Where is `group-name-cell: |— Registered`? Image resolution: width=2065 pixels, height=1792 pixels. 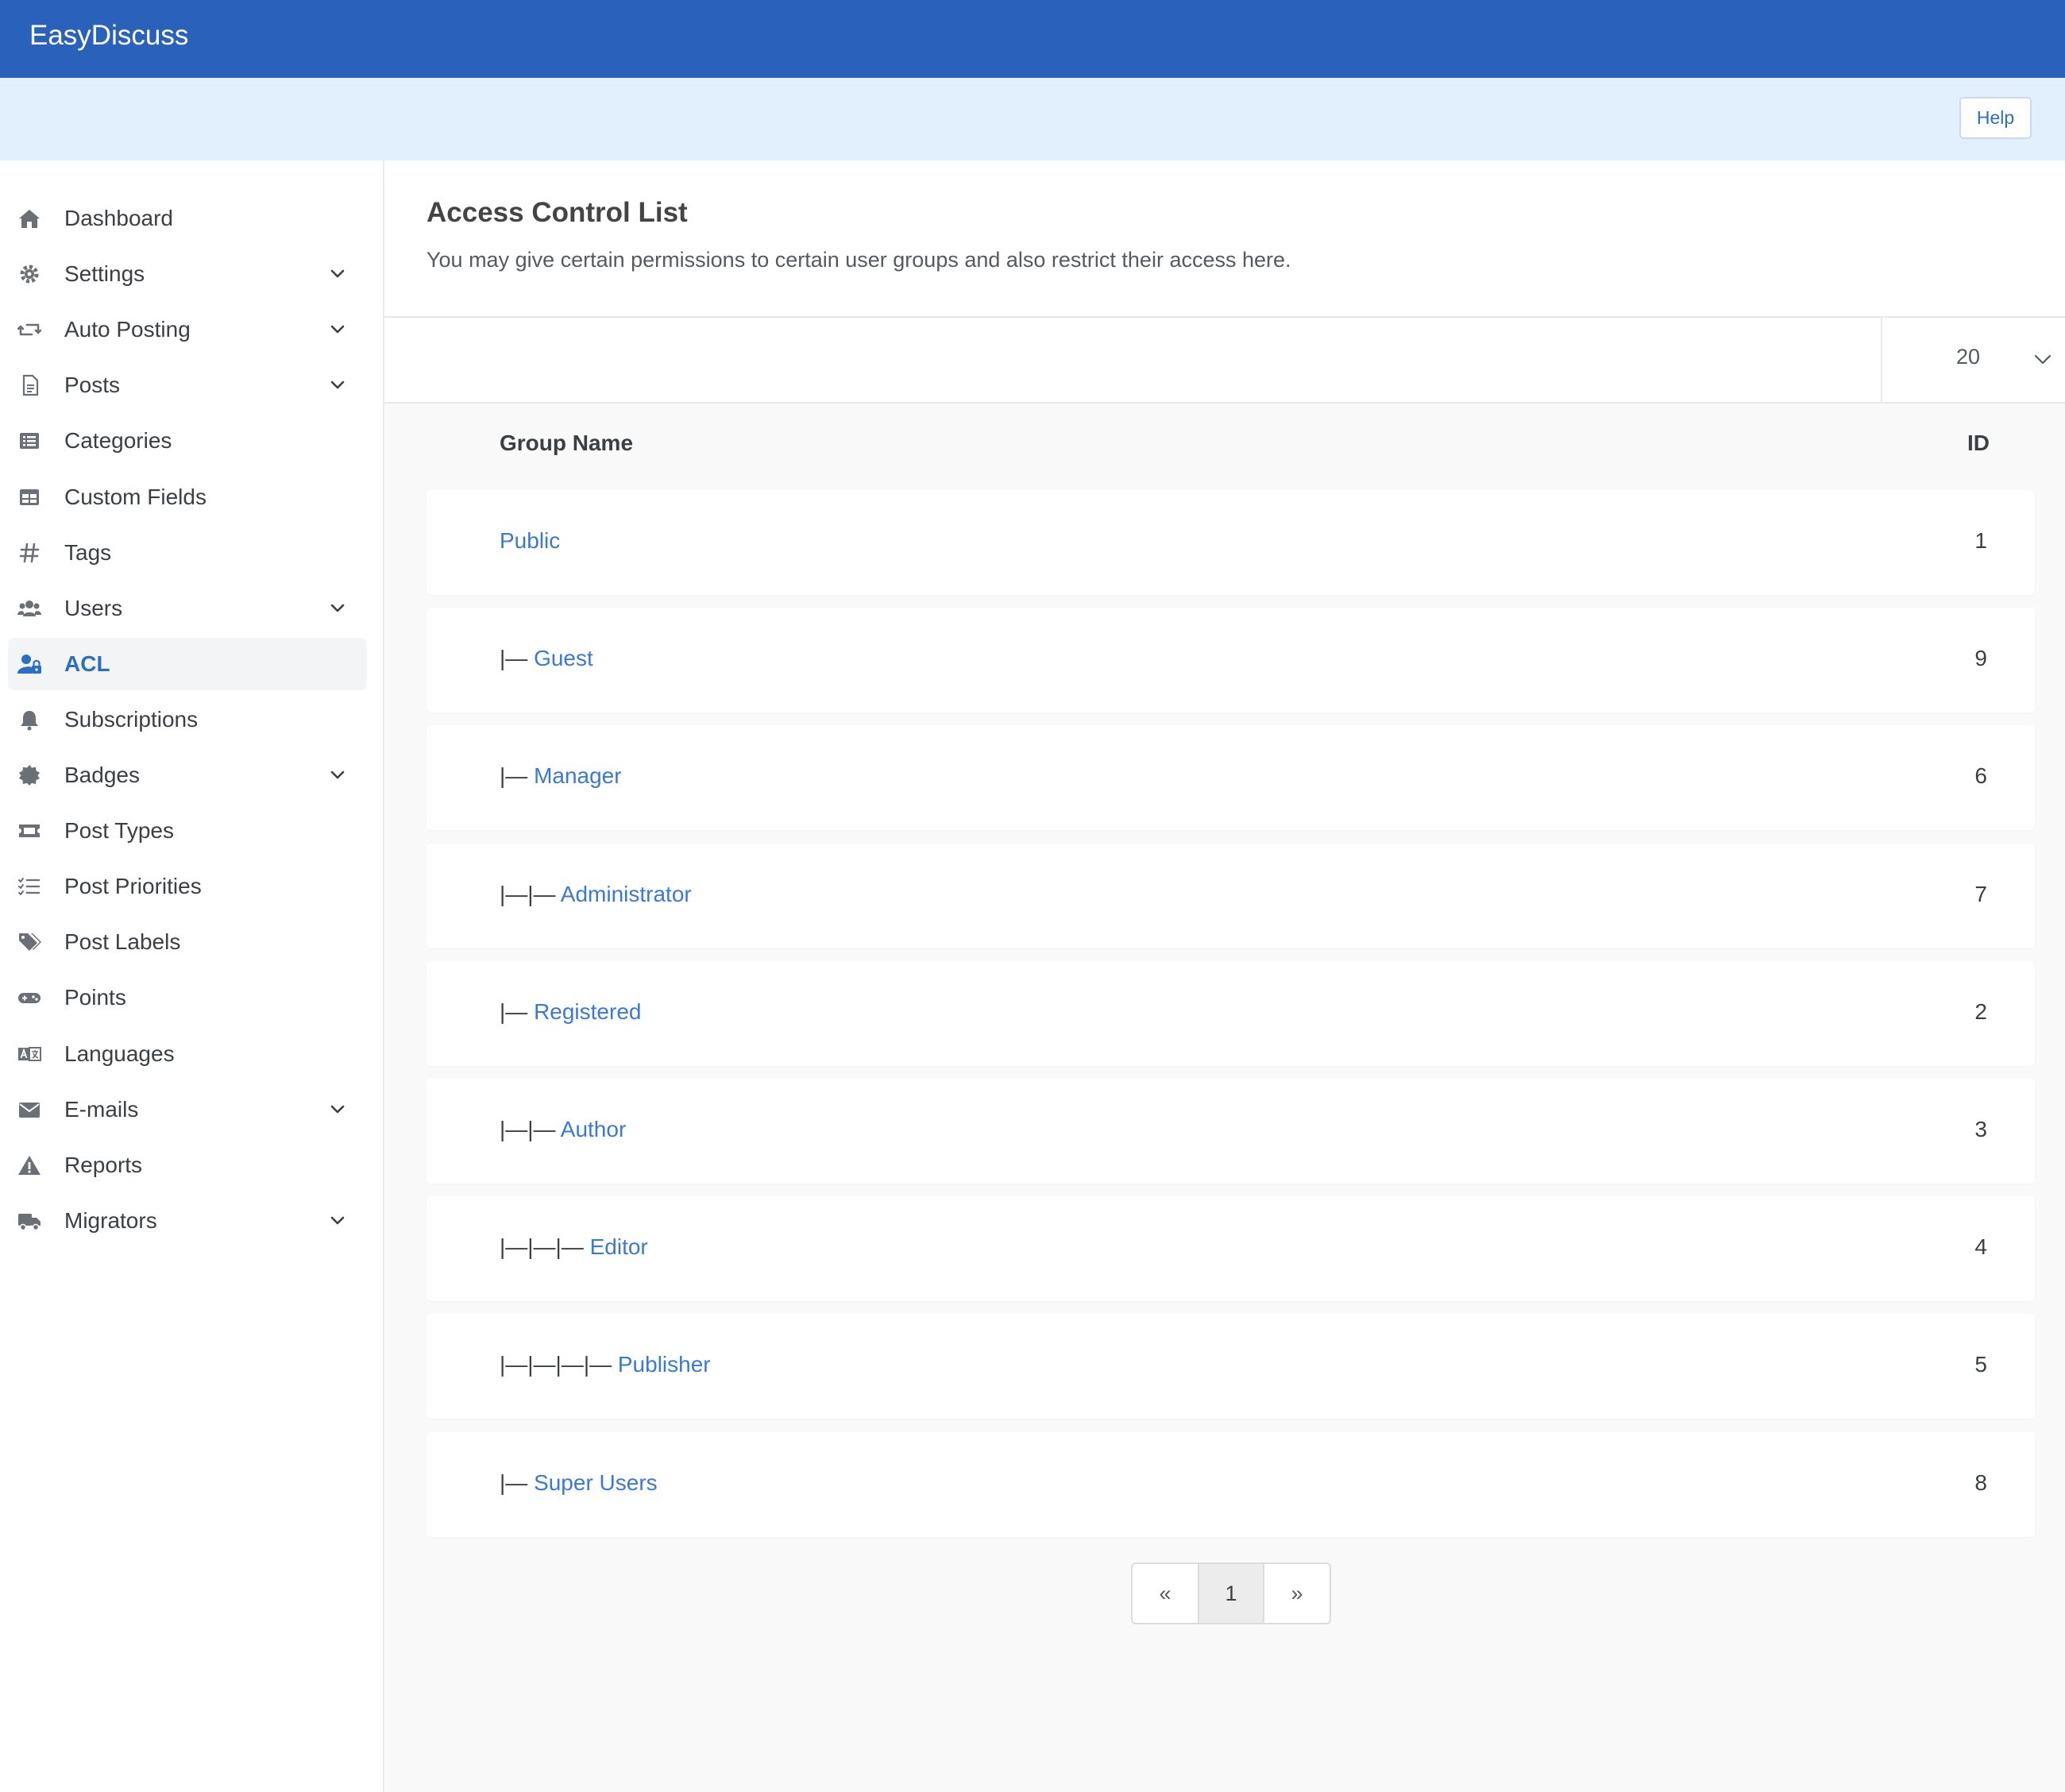
group-name-cell: |— Registered is located at coordinates (570, 1011).